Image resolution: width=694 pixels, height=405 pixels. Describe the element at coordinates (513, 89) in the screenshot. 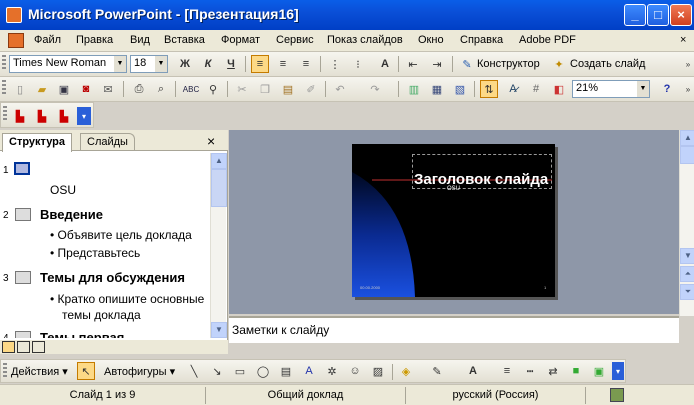

I see `show-formatting-icon: A̷` at that location.